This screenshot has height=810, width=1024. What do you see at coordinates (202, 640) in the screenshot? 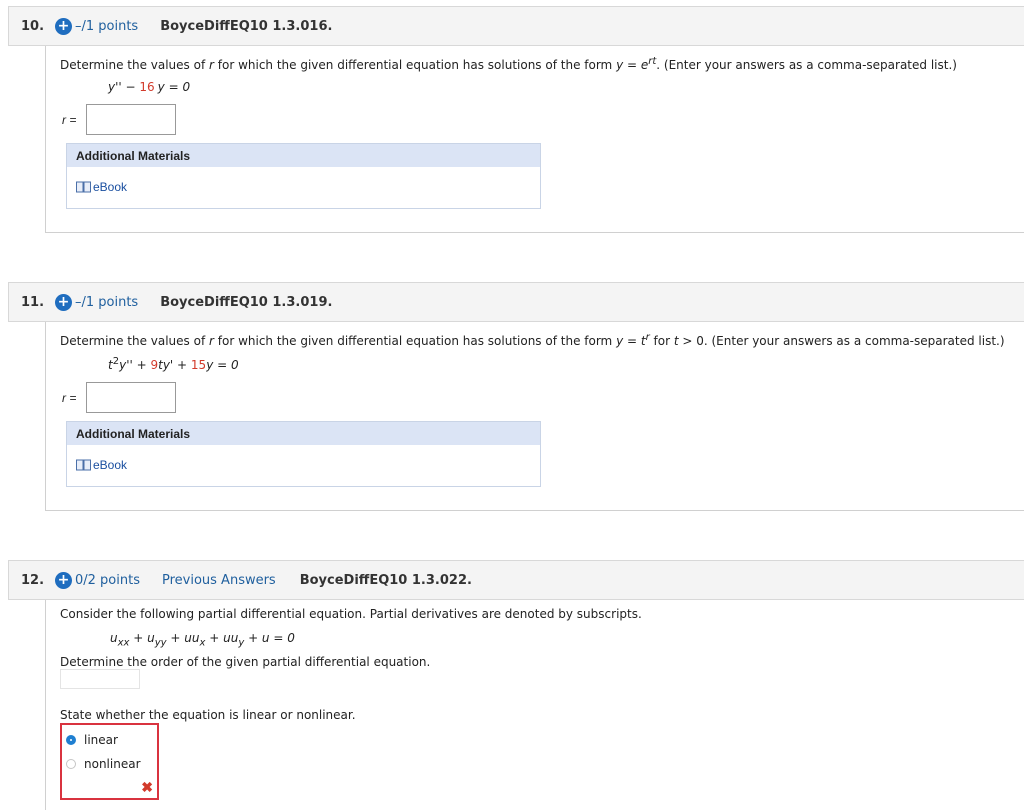
I see `pde-equation: uxx + uyy + uux + uuy + u = 0` at bounding box center [202, 640].